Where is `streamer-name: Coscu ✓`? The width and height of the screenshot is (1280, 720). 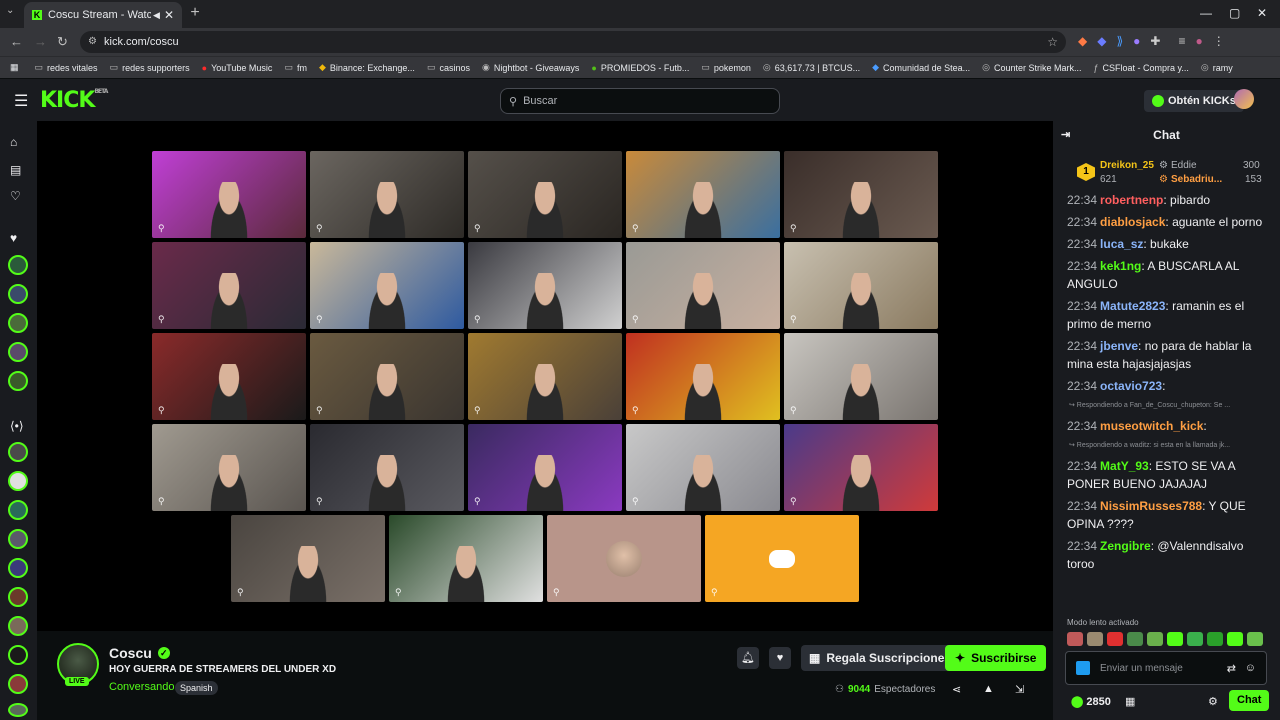 streamer-name: Coscu ✓ is located at coordinates (139, 653).